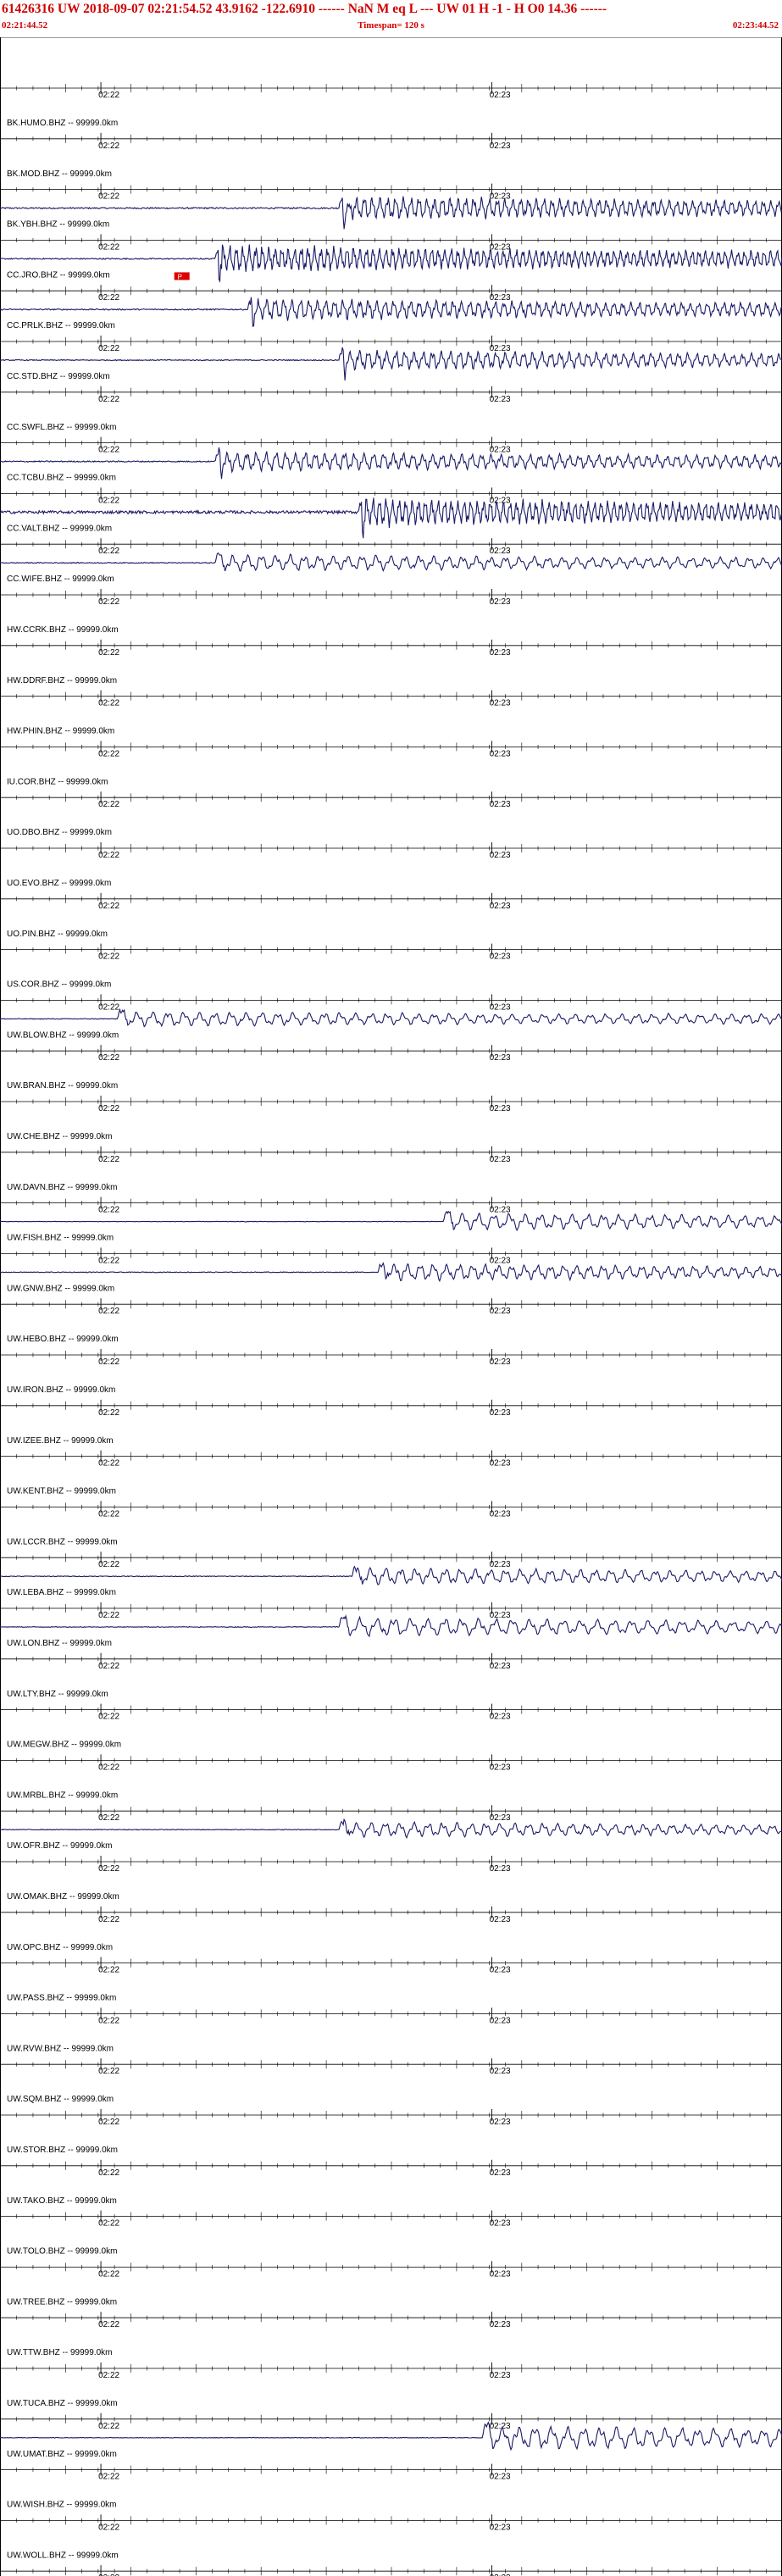  I want to click on station-label: UW.IZEE.BHZ -- 99999.0km, so click(60, 1441).